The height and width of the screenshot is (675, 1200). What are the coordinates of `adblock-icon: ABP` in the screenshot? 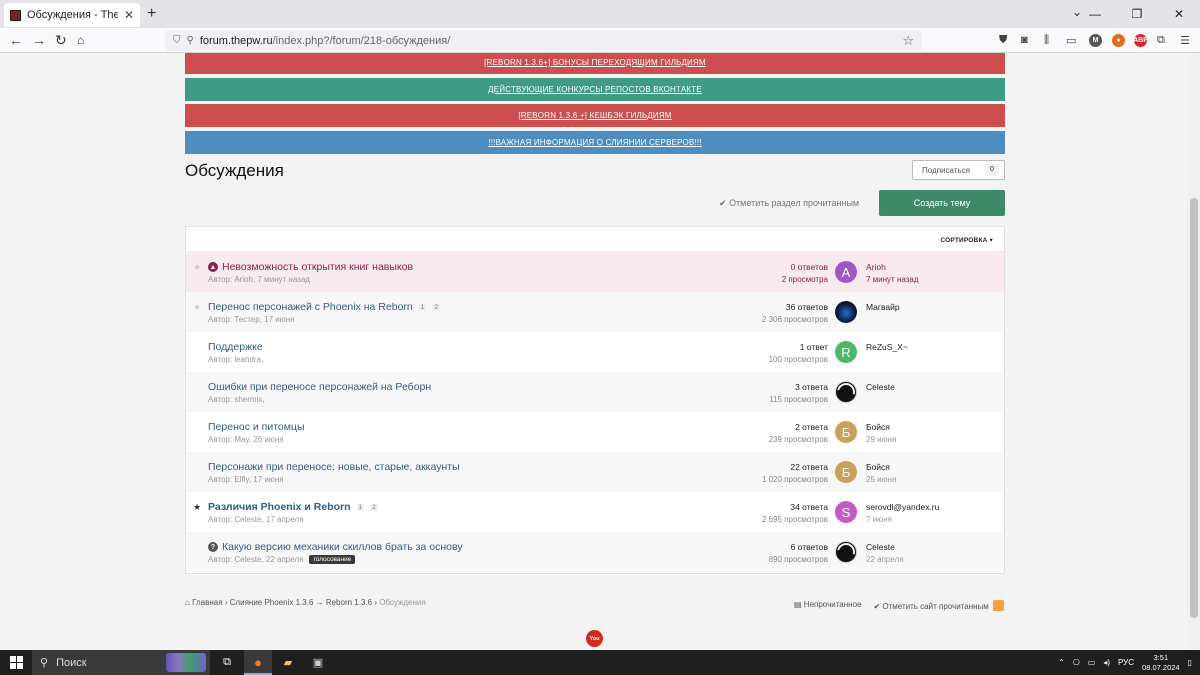 It's located at (1140, 40).